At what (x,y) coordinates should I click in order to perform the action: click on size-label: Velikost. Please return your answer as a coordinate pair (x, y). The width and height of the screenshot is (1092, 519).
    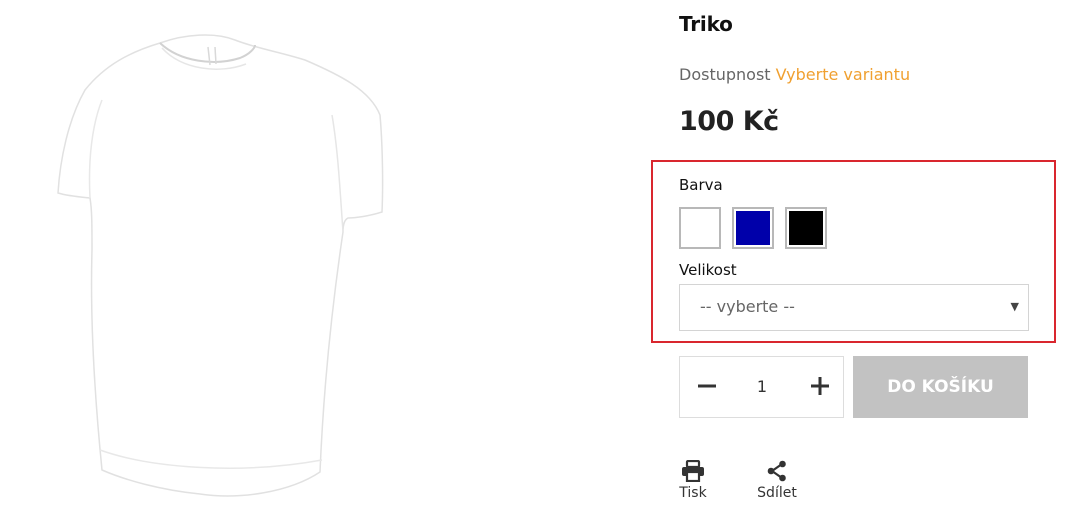
    Looking at the image, I should click on (708, 270).